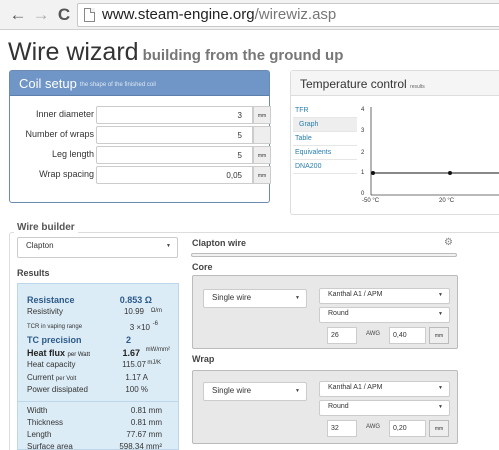 The width and height of the screenshot is (499, 450). I want to click on wrap-profile-select: Round ▼, so click(384, 408).